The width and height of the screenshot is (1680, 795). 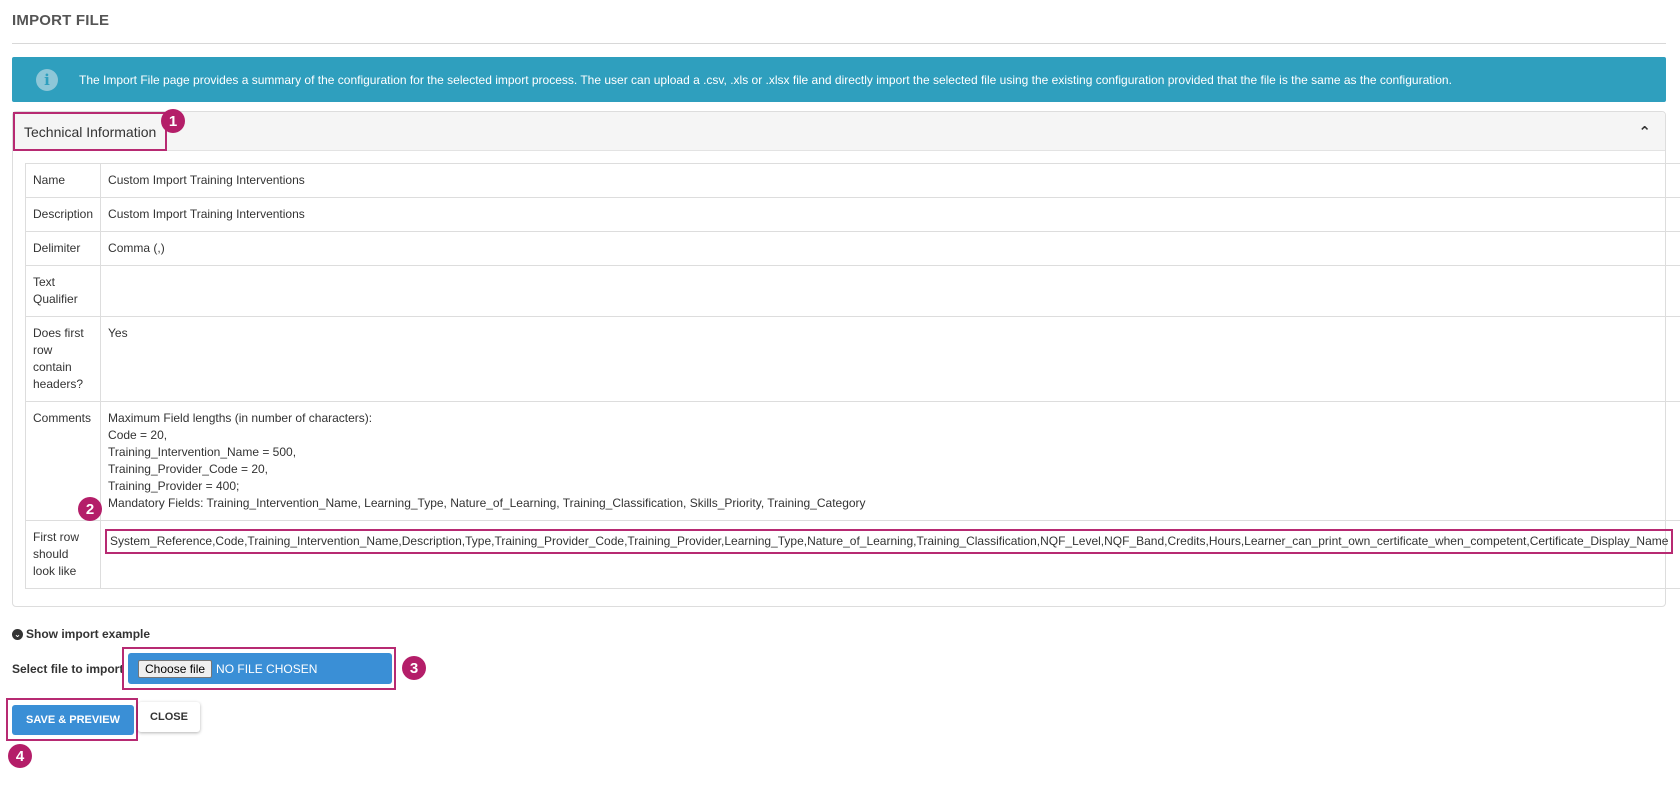 I want to click on row-value-name: Custom Import Training Interventions, so click(x=890, y=180).